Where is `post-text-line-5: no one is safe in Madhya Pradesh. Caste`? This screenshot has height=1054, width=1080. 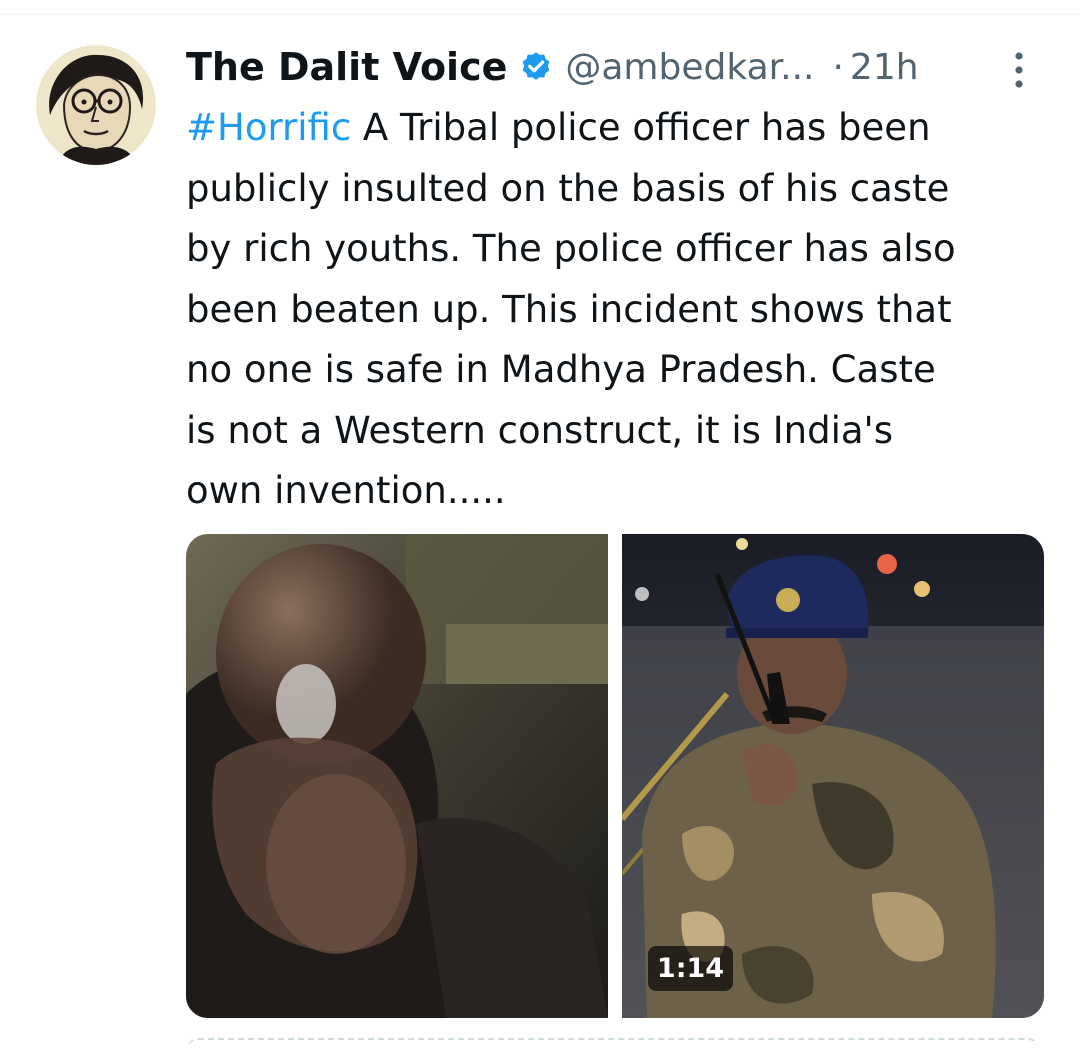
post-text-line-5: no one is safe in Madhya Pradesh. Caste is located at coordinates (561, 369).